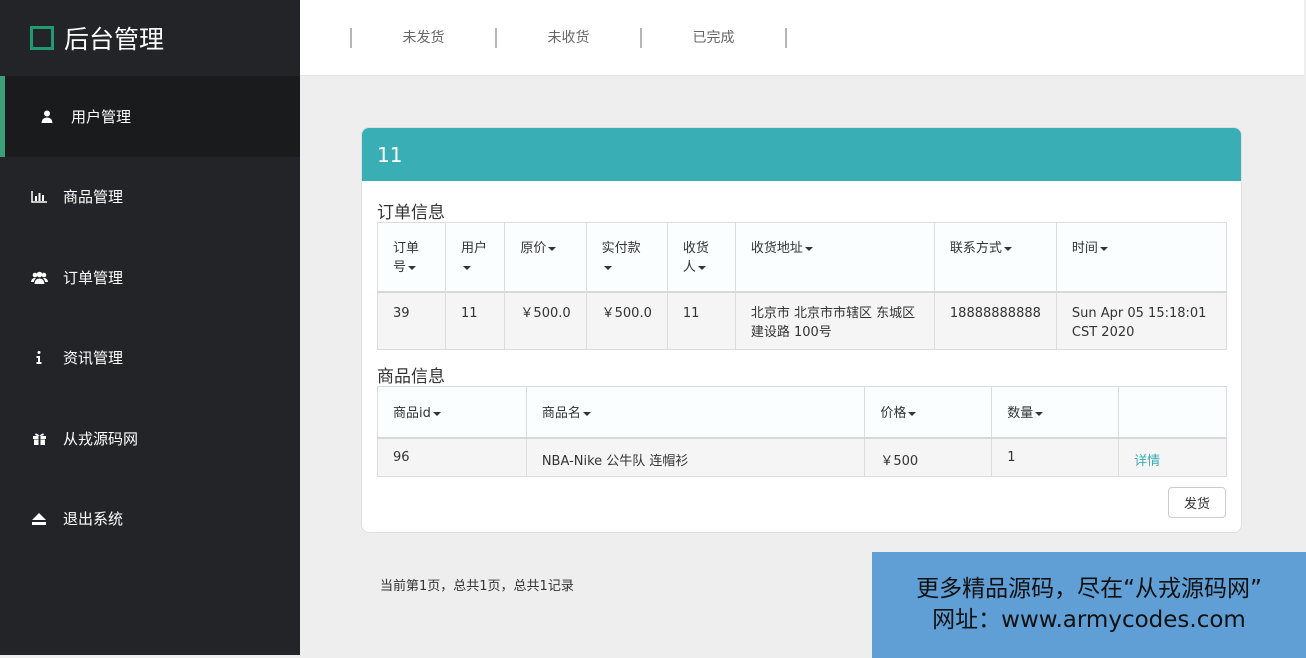 This screenshot has height=658, width=1306. What do you see at coordinates (452, 457) in the screenshot?
I see `cell-goods-id: 96` at bounding box center [452, 457].